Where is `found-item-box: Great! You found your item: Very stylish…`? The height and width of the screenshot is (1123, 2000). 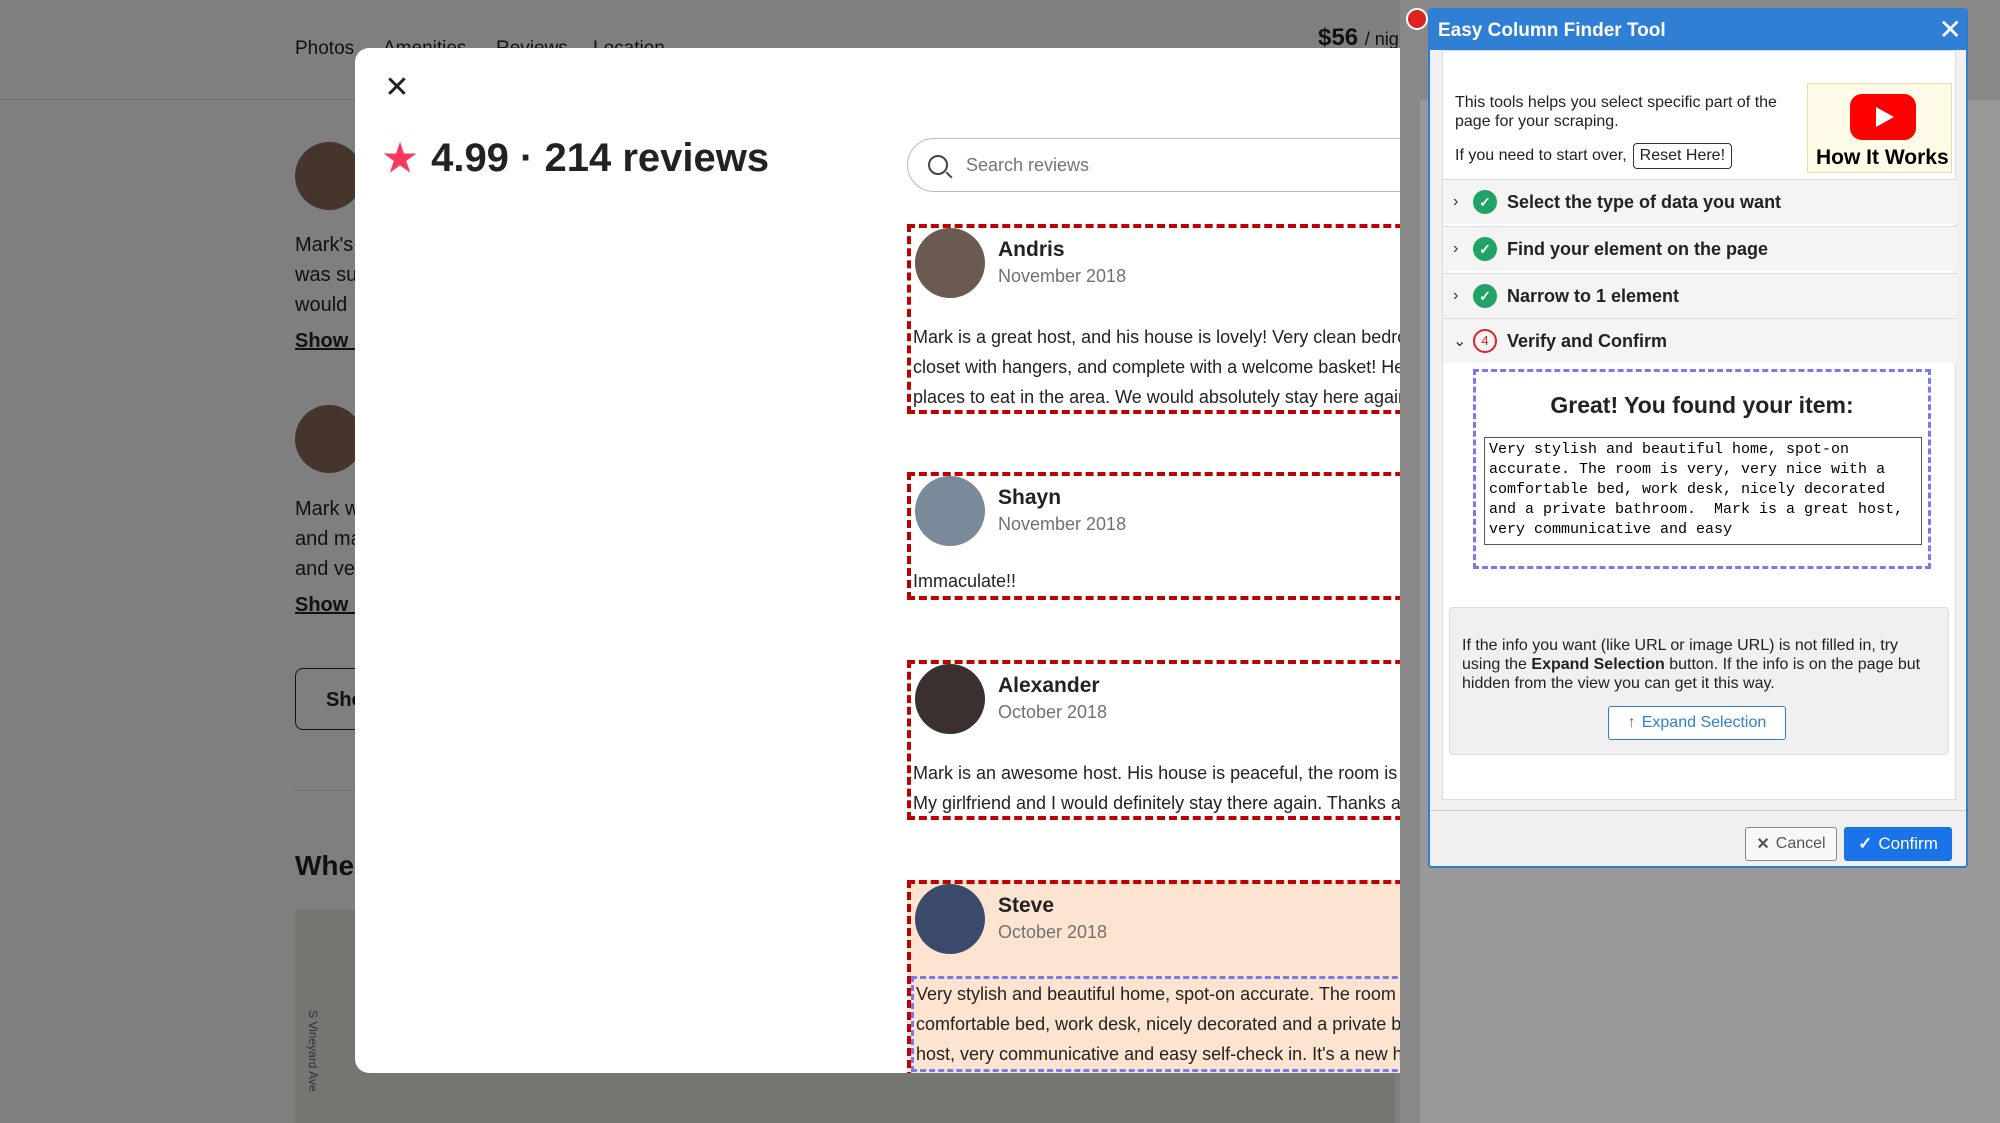
found-item-box: Great! You found your item: Very stylish… is located at coordinates (1702, 469).